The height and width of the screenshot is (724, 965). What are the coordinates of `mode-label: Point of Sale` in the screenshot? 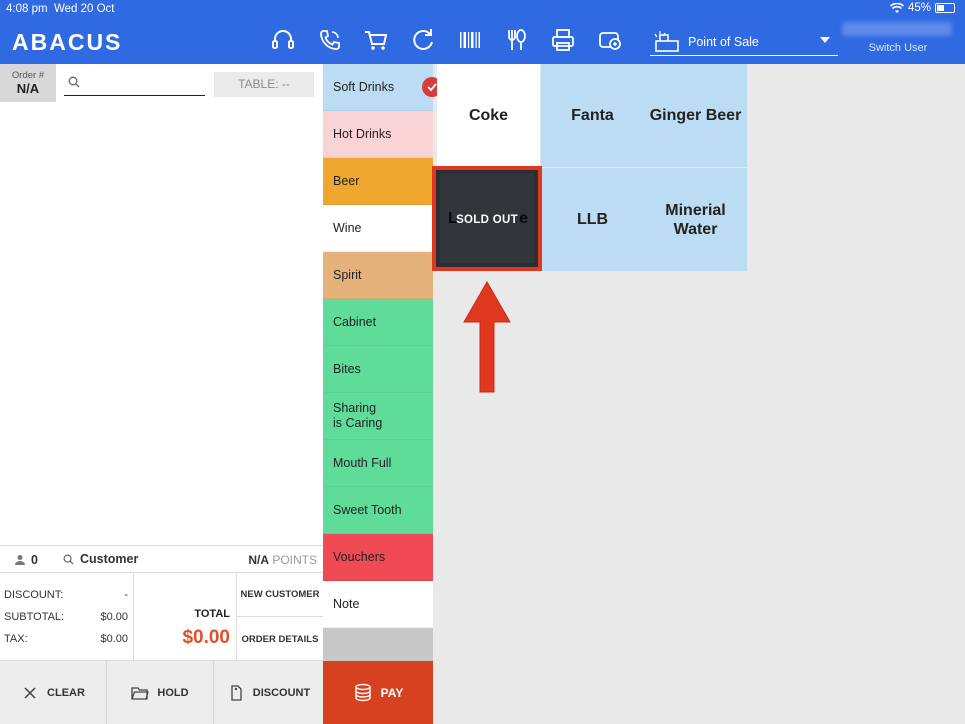 It's located at (723, 41).